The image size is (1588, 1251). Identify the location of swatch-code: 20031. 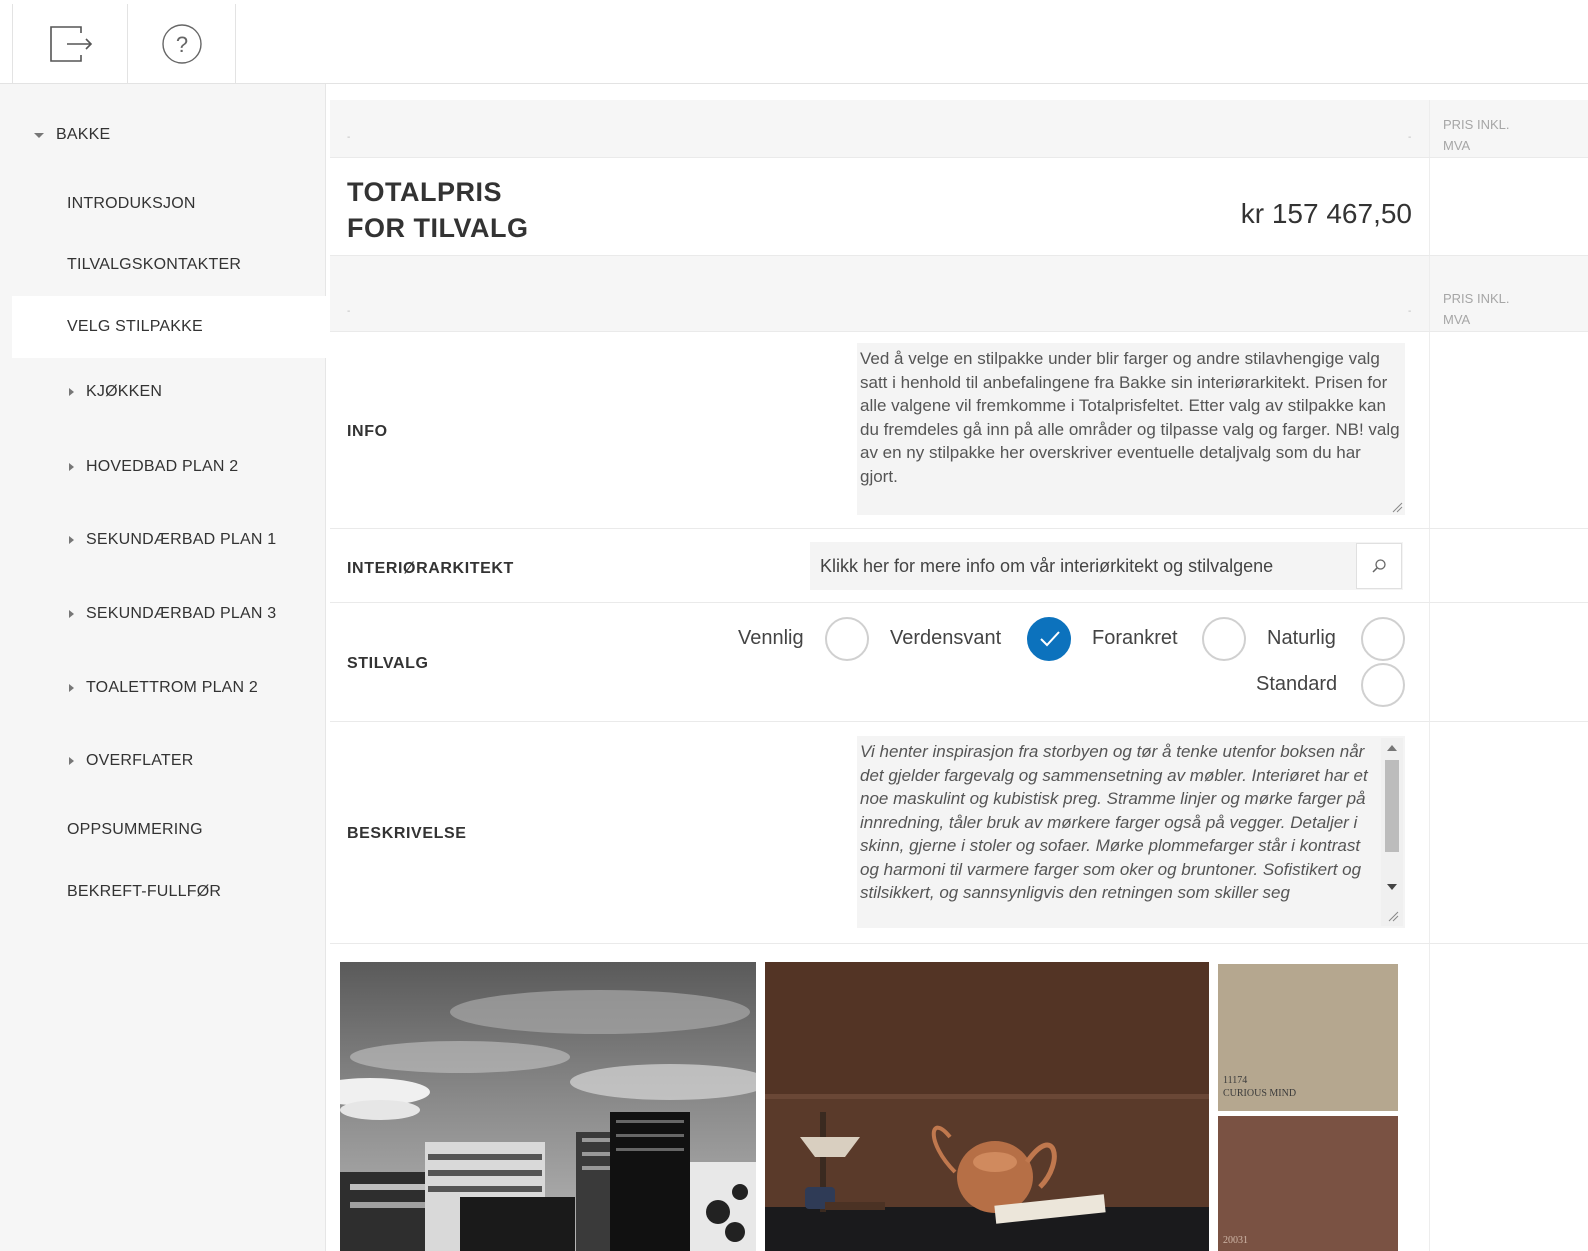
(1235, 1240).